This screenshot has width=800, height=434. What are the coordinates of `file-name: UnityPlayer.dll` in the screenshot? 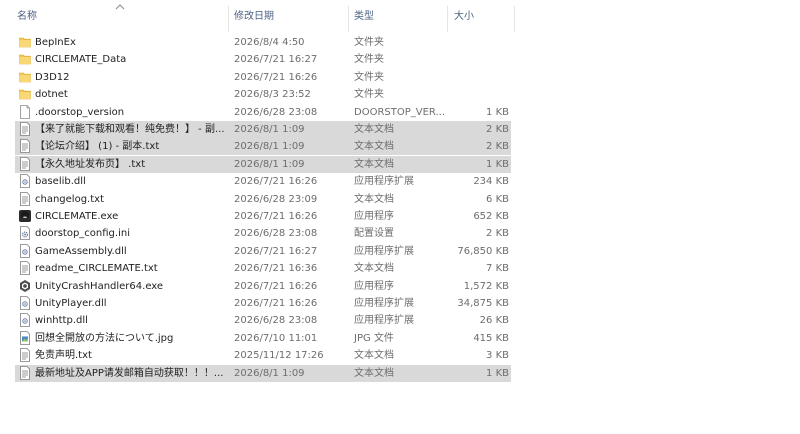 It's located at (71, 303).